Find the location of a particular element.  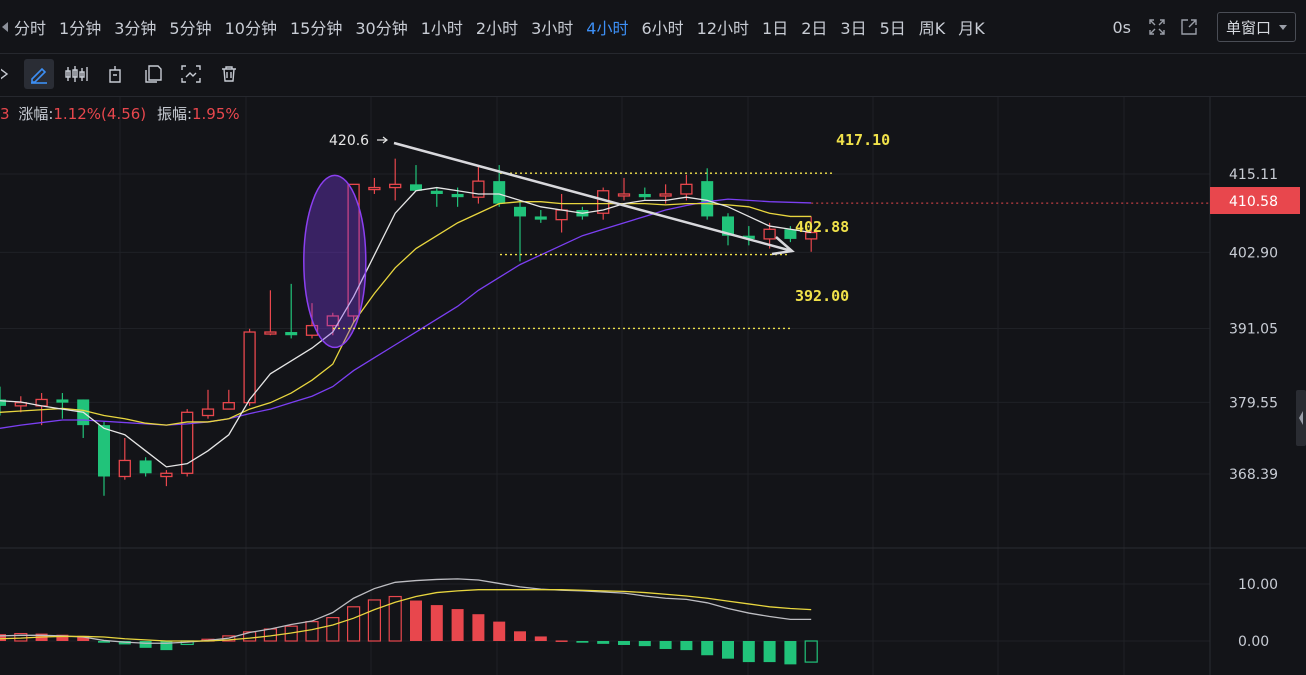

support-label: 392.00 is located at coordinates (822, 296).